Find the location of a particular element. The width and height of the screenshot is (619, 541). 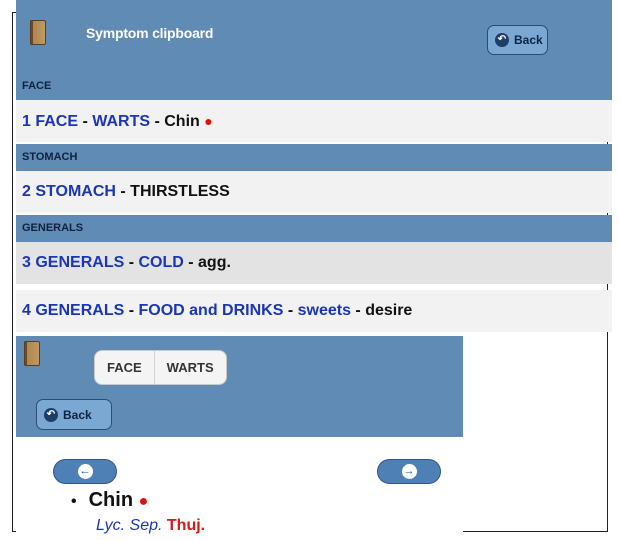

detail-body: ← → • Chin ● Lyc. Sep. Thuj. is located at coordinates (239, 486).